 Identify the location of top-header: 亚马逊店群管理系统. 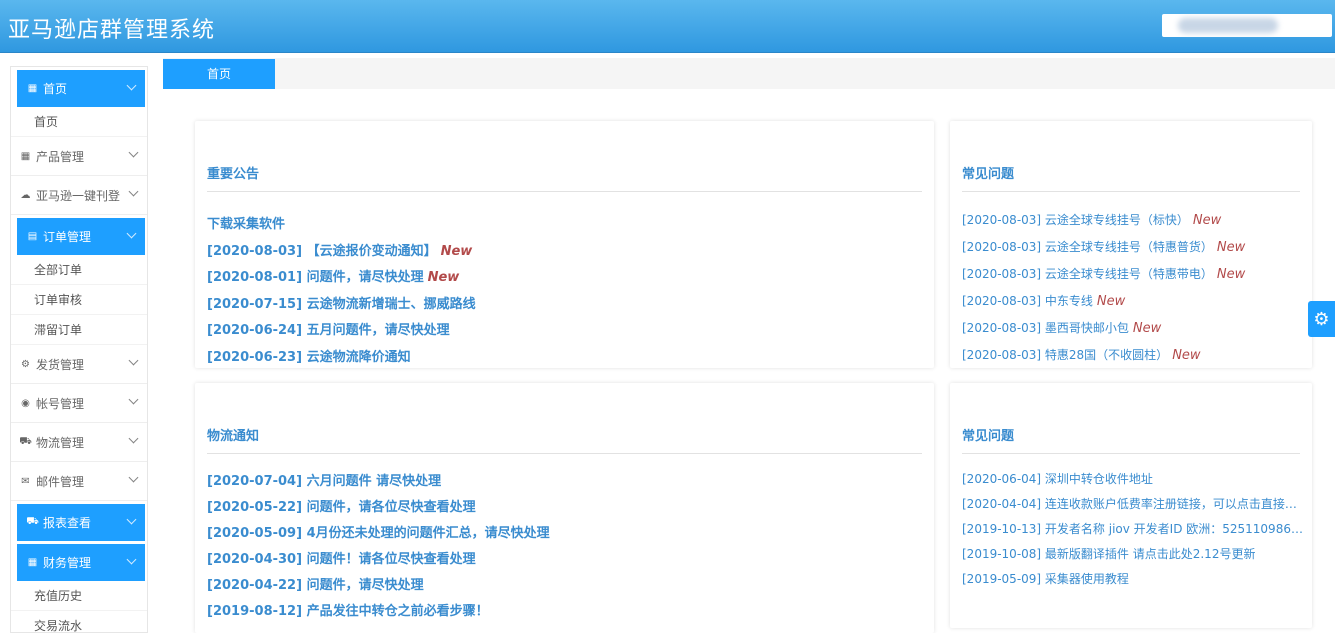
(667, 26).